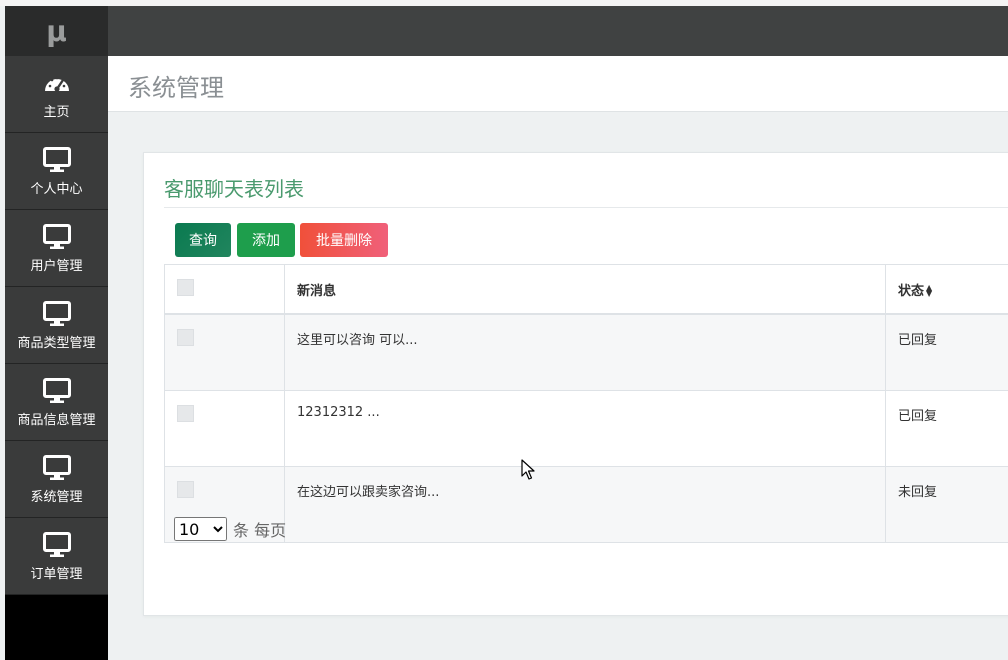 The image size is (1008, 660). Describe the element at coordinates (528, 472) in the screenshot. I see `mouse-pointer-icon` at that location.